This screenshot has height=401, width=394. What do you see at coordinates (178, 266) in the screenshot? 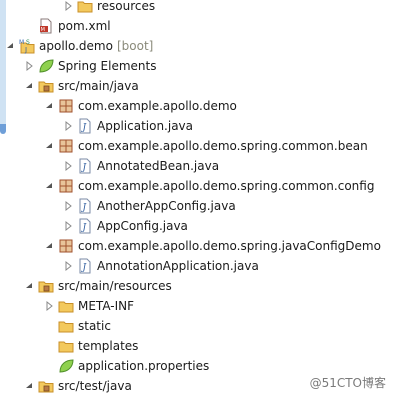
I see `tree-item-label: AnnotationApplication.java` at bounding box center [178, 266].